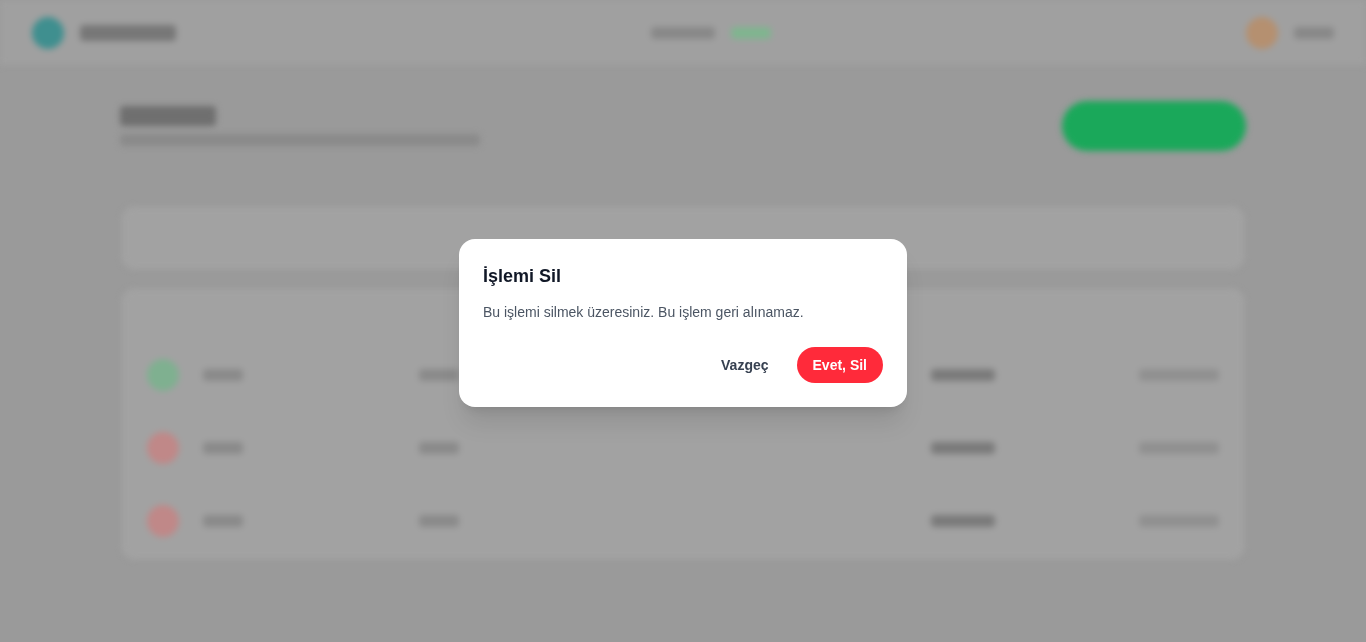  Describe the element at coordinates (745, 365) in the screenshot. I see `cancel-button: Vazgeç` at that location.